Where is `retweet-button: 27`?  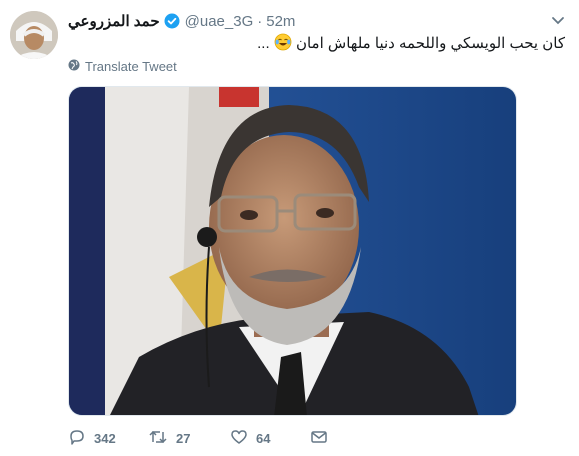 retweet-button: 27 is located at coordinates (189, 438).